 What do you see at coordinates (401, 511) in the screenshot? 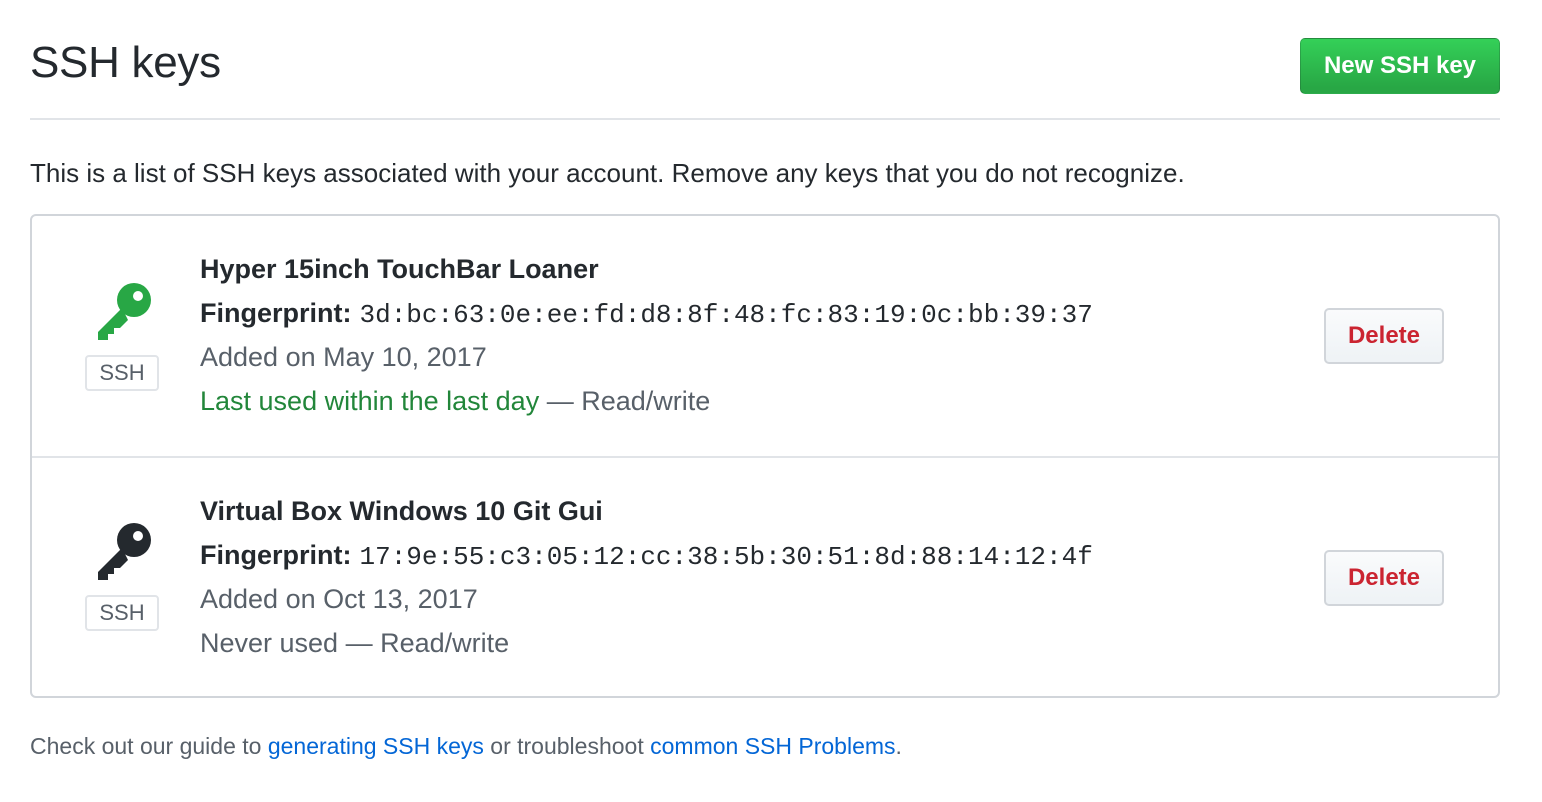
I see `key-title: Virtual Box Windows 10 Git Gui` at bounding box center [401, 511].